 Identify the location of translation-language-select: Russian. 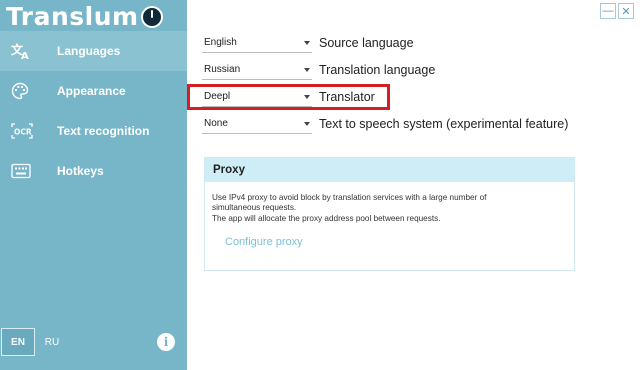
(257, 70).